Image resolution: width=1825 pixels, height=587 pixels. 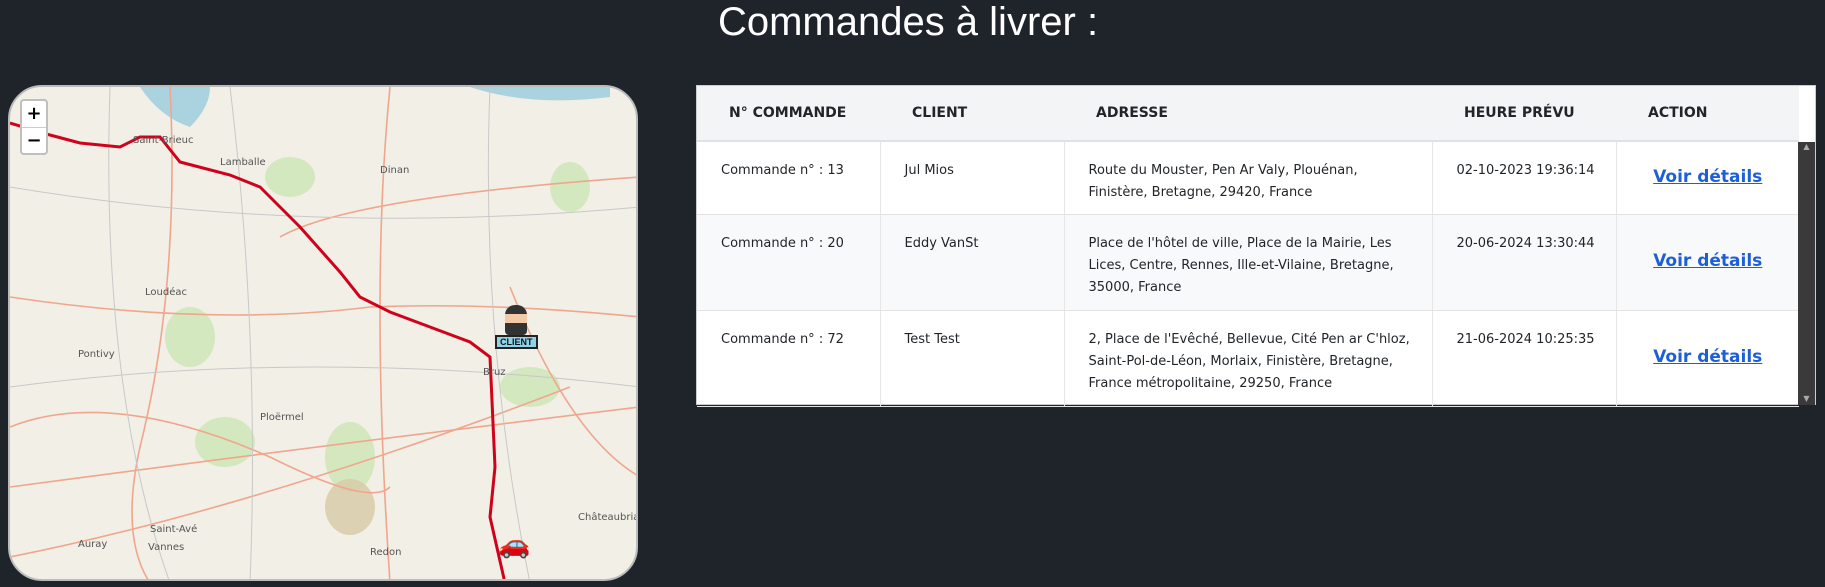 I want to click on client-name: Test Test, so click(x=972, y=358).